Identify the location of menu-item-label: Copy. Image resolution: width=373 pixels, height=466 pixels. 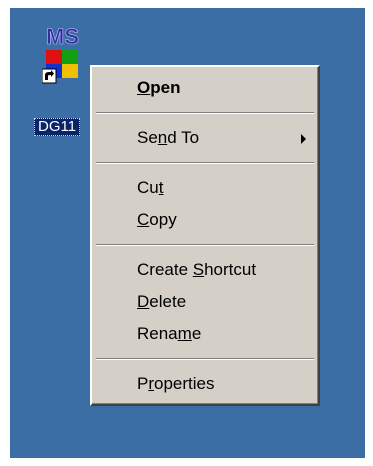
(157, 219).